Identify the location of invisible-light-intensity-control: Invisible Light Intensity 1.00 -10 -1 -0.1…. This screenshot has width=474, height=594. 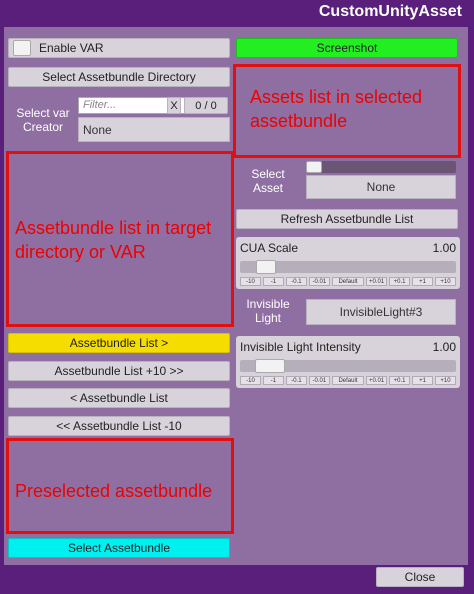
(348, 362).